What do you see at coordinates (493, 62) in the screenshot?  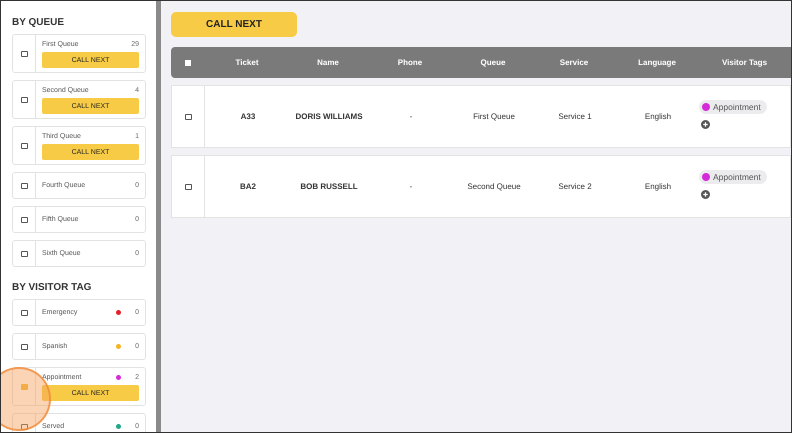 I see `column-header: Queue` at bounding box center [493, 62].